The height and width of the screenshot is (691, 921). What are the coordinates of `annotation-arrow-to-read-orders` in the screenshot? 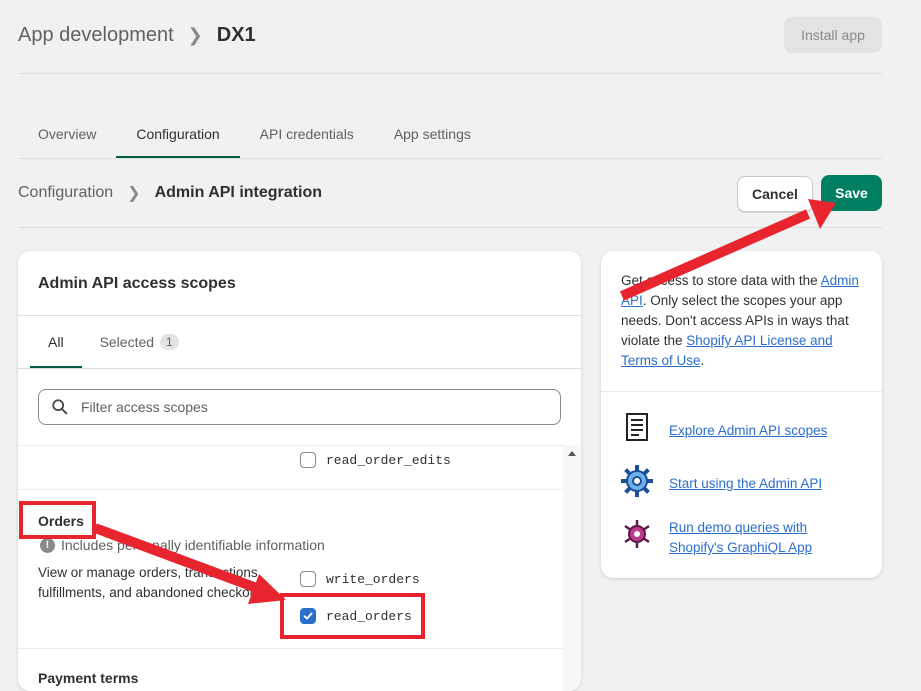 It's located at (189, 563).